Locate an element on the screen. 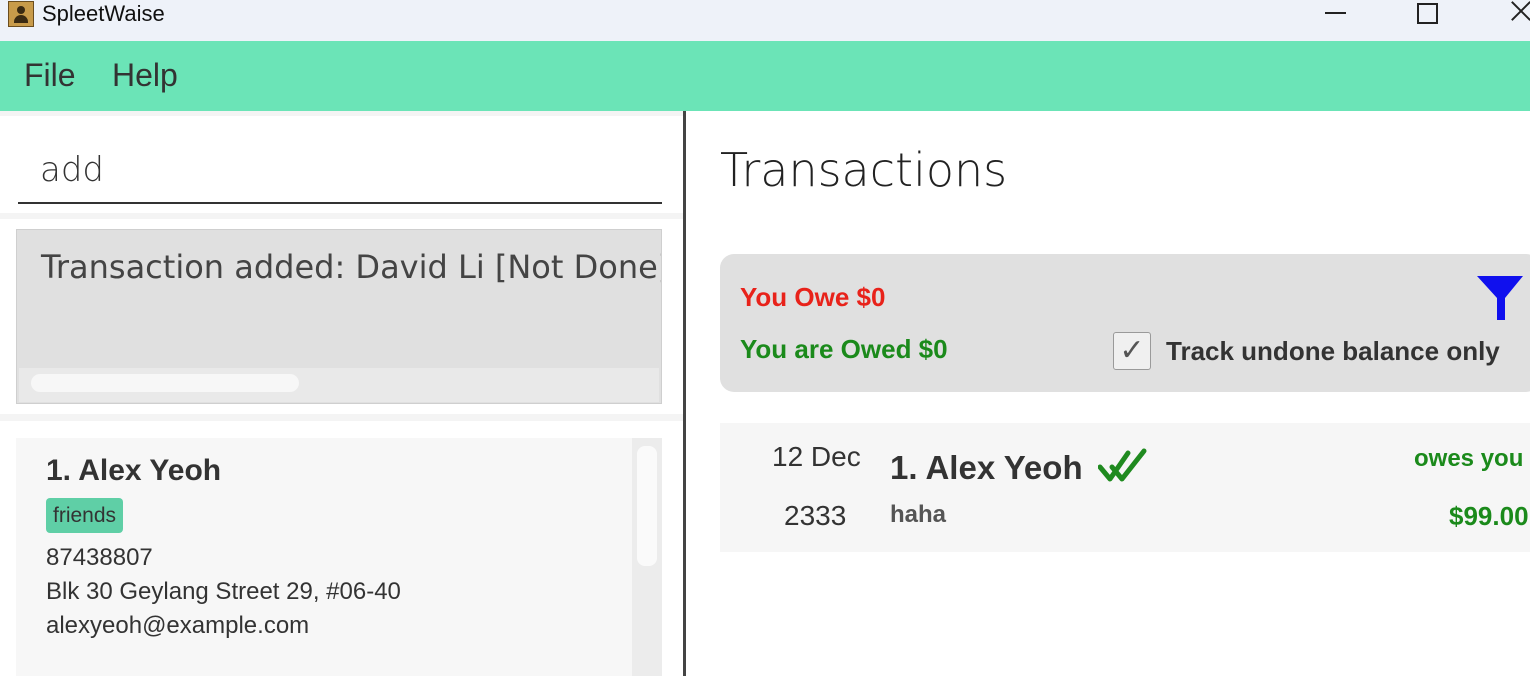 The image size is (1530, 676). tag-badge: friends is located at coordinates (85, 515).